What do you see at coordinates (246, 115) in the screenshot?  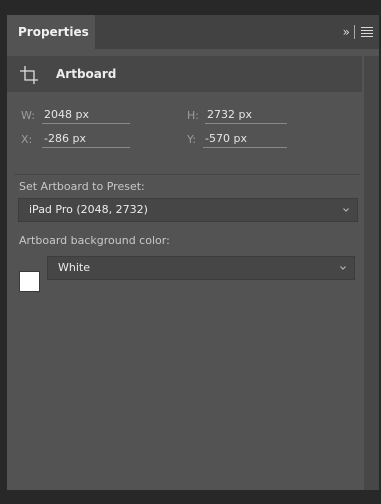 I see `height-field: 2732 px` at bounding box center [246, 115].